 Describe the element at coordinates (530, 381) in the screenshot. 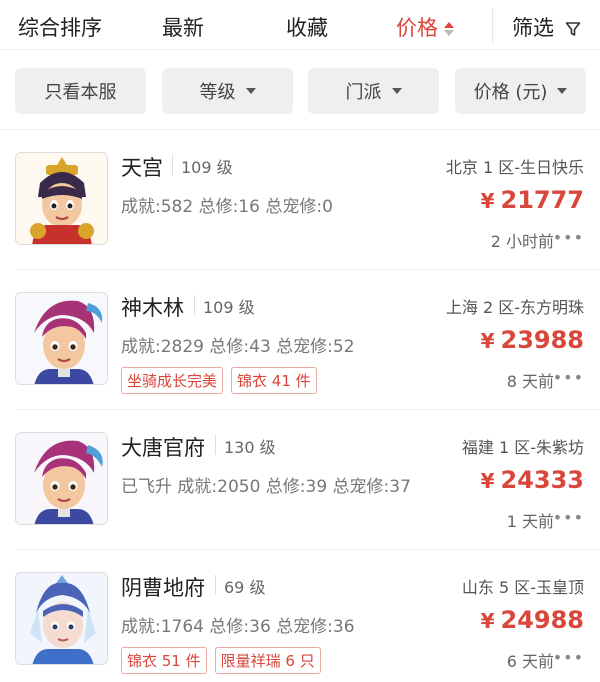

I see `listing-time: 8 天前` at that location.